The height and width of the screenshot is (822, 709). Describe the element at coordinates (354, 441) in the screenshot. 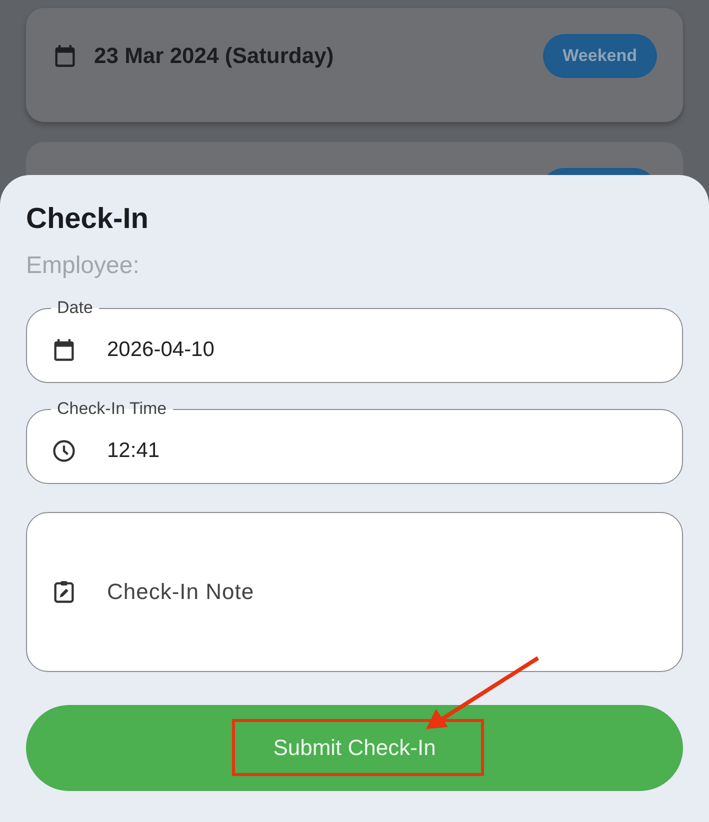

I see `time-field: Check-In Time 12:41` at that location.